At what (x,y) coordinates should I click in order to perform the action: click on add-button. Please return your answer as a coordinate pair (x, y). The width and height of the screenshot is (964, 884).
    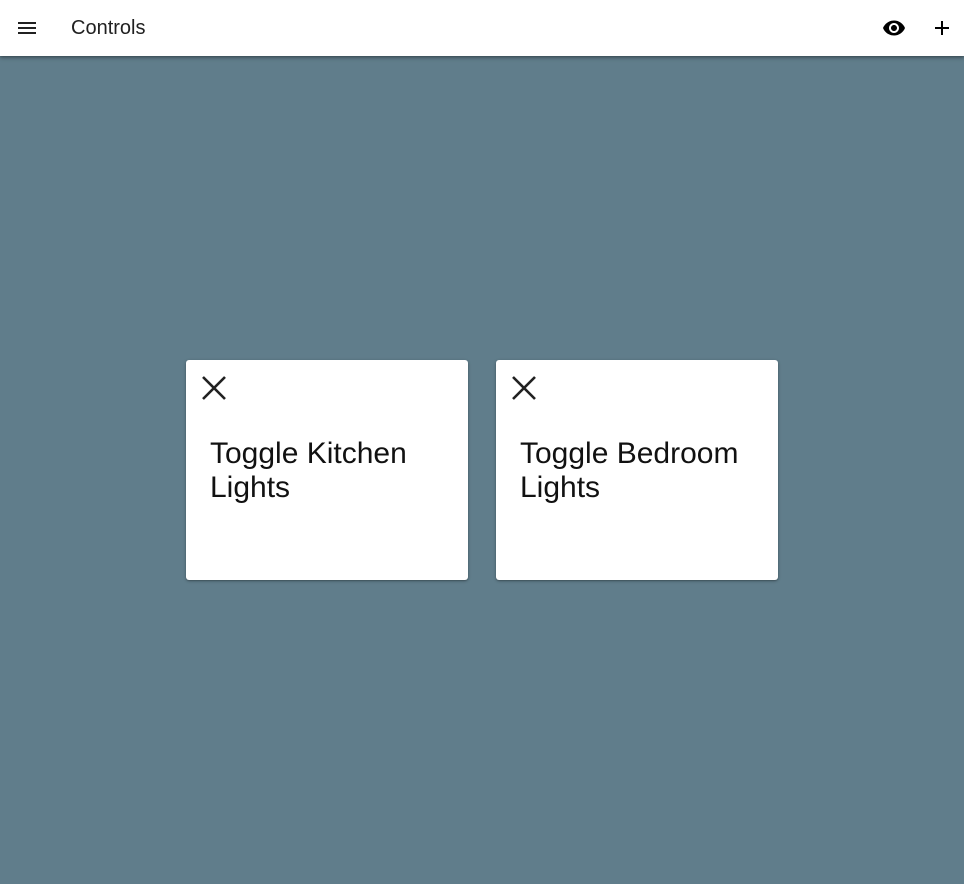
    Looking at the image, I should click on (942, 28).